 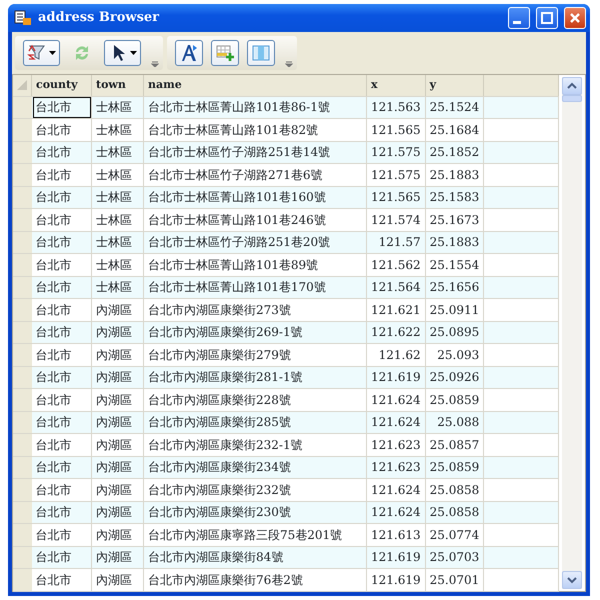 I want to click on caret-icon, so click(x=52, y=53).